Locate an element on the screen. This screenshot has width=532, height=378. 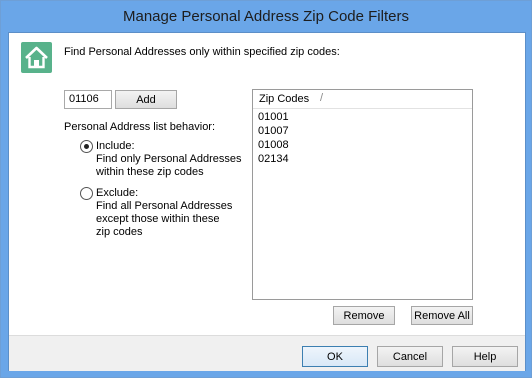
include-description-line1: Find only Personal Addresses is located at coordinates (169, 159).